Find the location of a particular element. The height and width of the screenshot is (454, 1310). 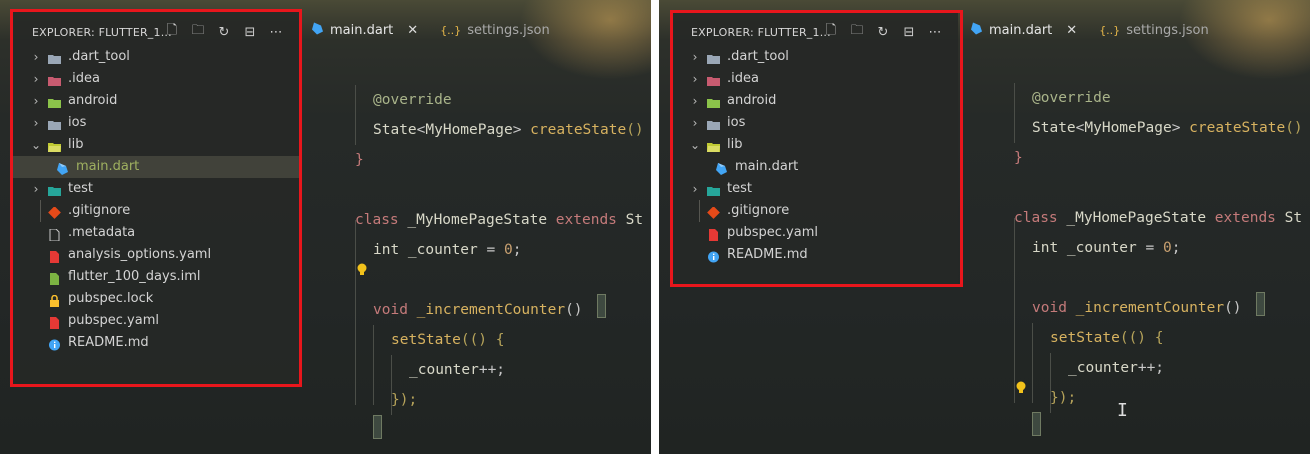

highlight-box is located at coordinates (816, 148).